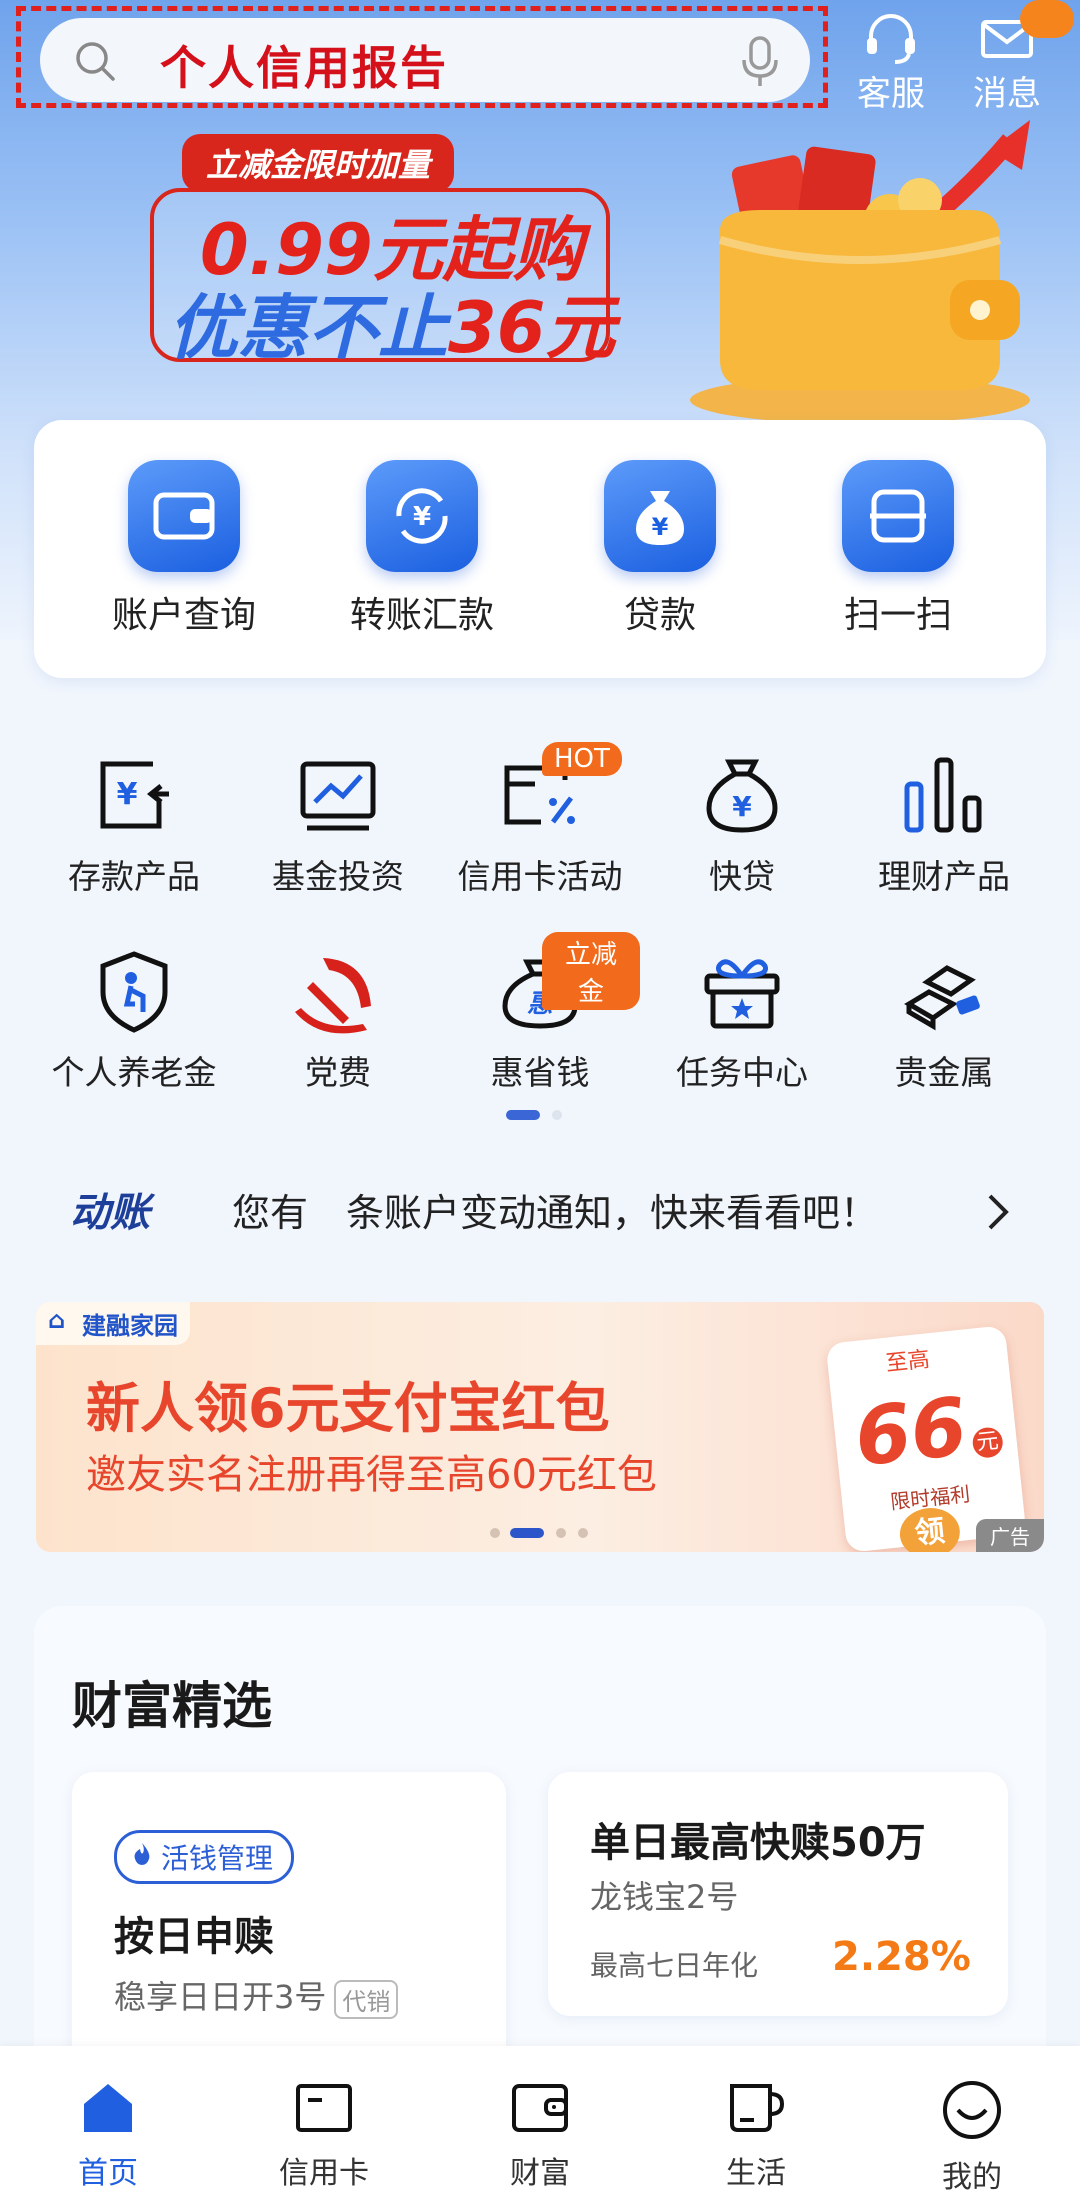 Image resolution: width=1080 pixels, height=2206 pixels. I want to click on promo-line2-prefix: 优惠不止, so click(308, 328).